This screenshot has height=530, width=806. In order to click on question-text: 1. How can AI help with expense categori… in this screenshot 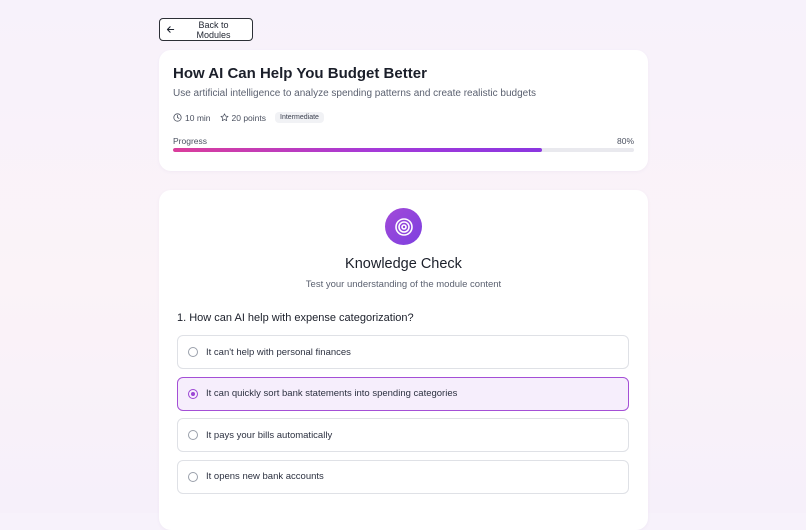, I will do `click(295, 318)`.